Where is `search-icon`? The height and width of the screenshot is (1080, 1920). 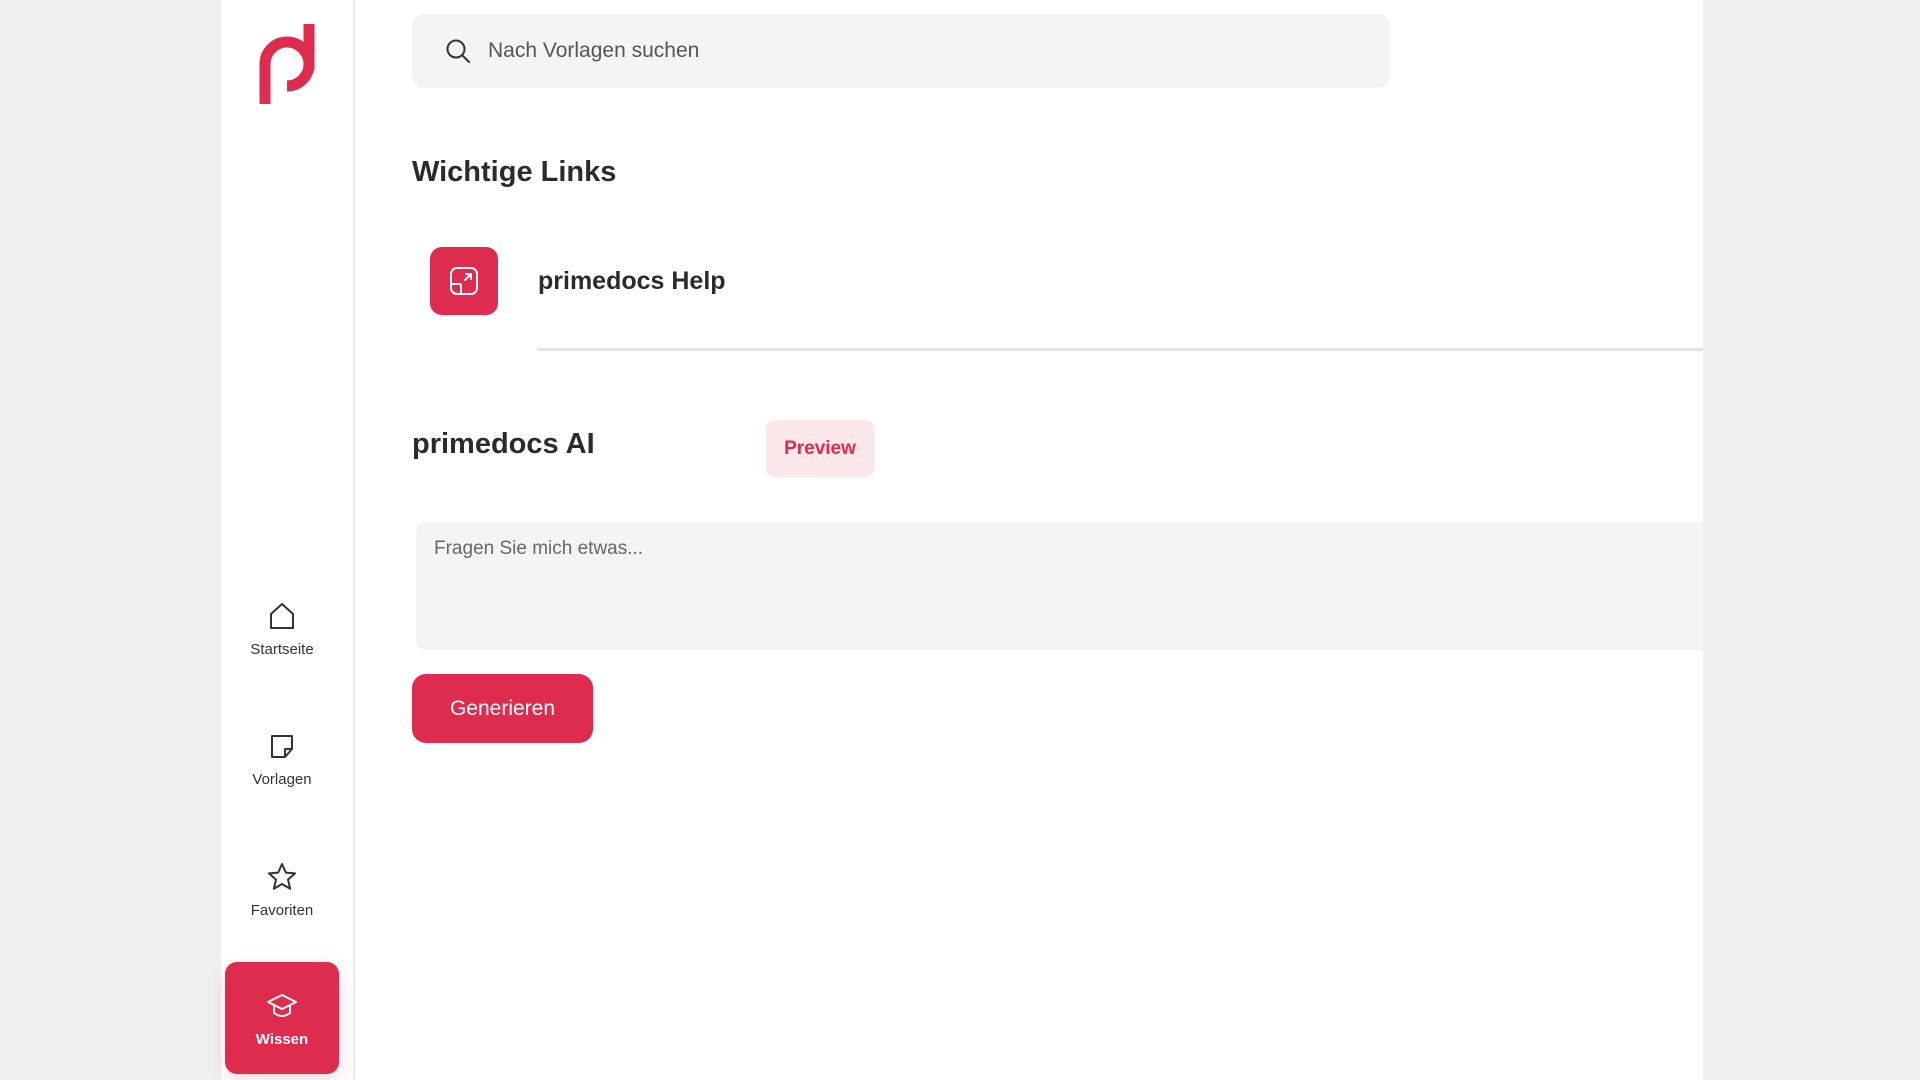 search-icon is located at coordinates (458, 51).